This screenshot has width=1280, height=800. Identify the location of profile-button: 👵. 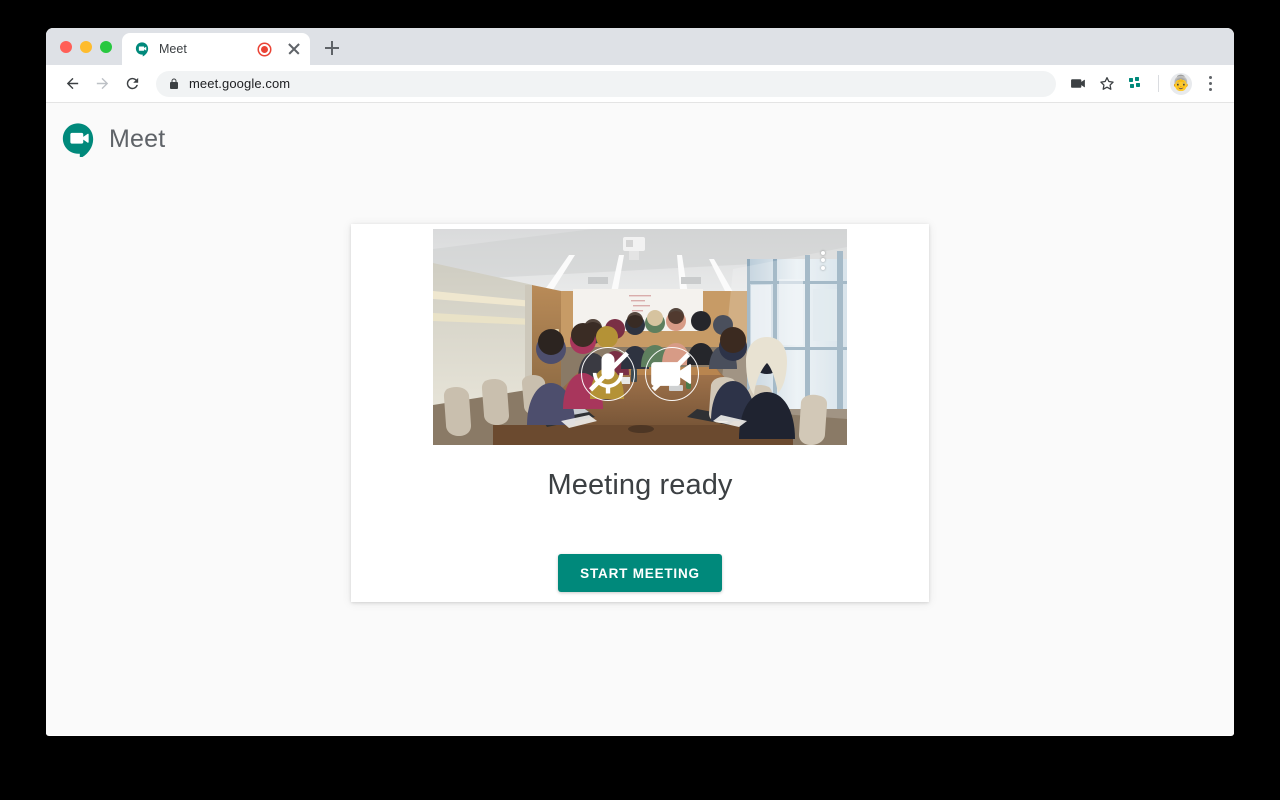
(1181, 84).